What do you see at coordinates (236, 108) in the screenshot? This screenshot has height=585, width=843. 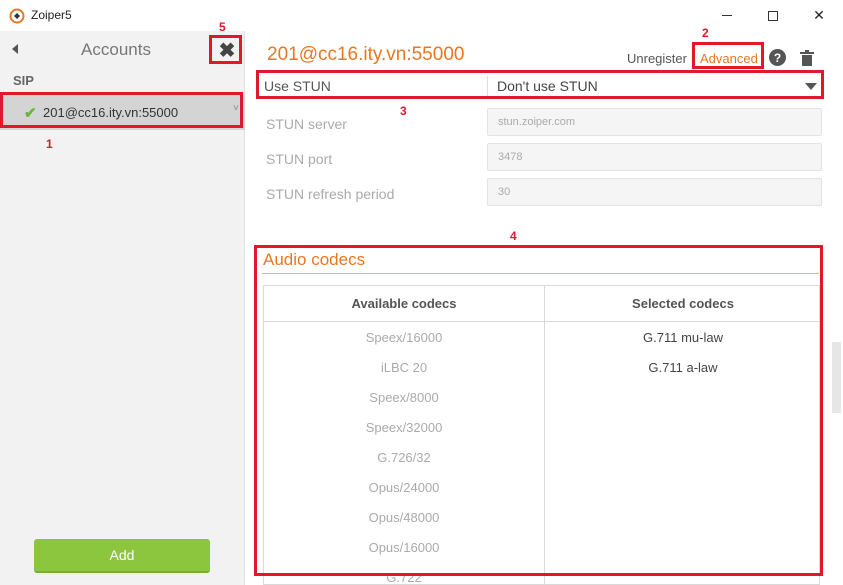 I see `chevron-down-icon: ˅` at bounding box center [236, 108].